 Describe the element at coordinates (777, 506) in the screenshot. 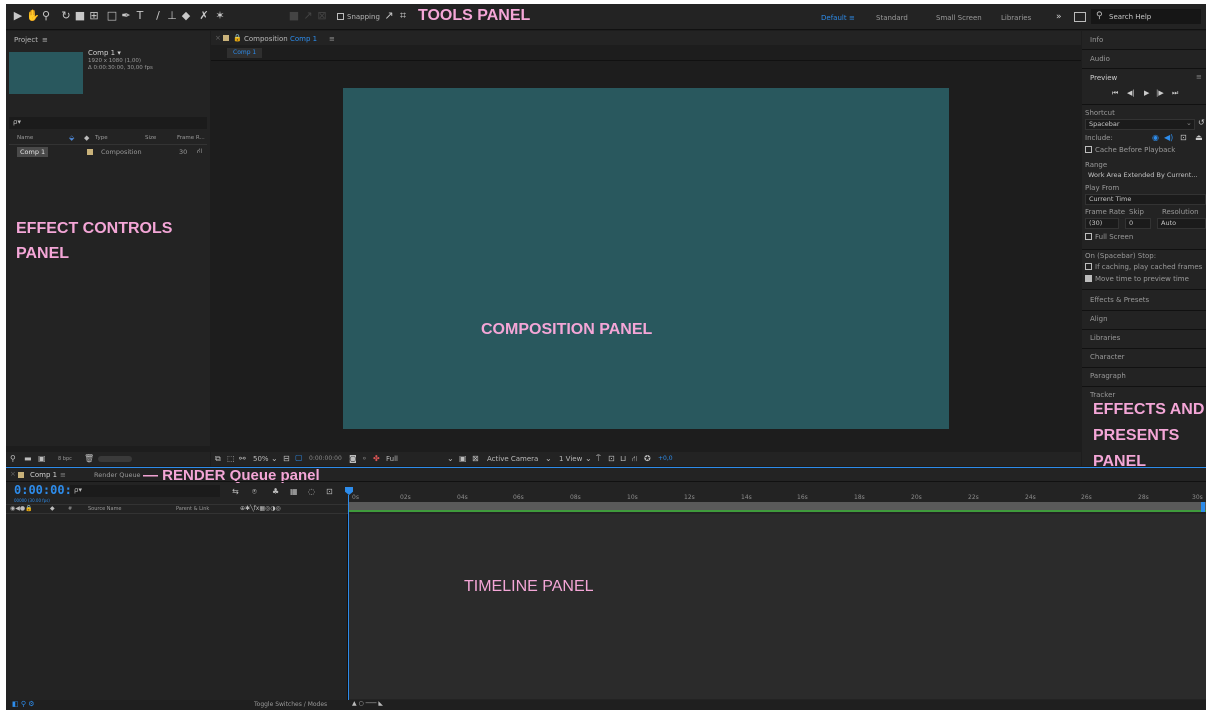

I see `work-area-bar` at that location.